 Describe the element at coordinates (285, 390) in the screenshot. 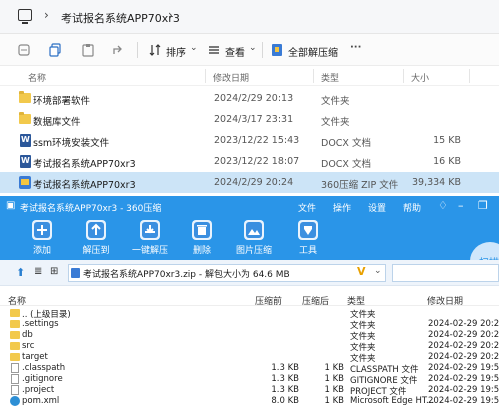

I see `archive-before-size: 1.3 KB` at that location.